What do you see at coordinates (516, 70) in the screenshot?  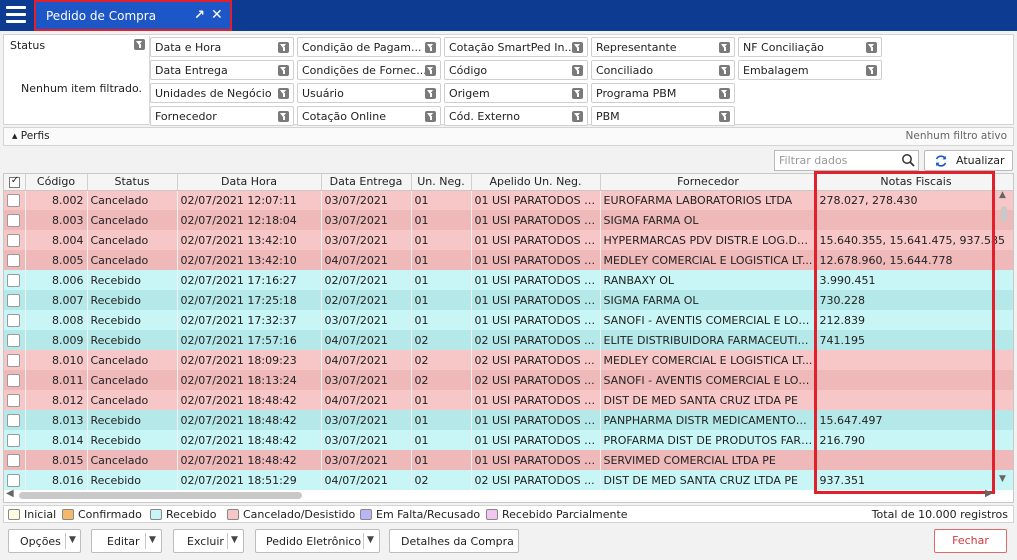 I see `filter-field: Código` at bounding box center [516, 70].